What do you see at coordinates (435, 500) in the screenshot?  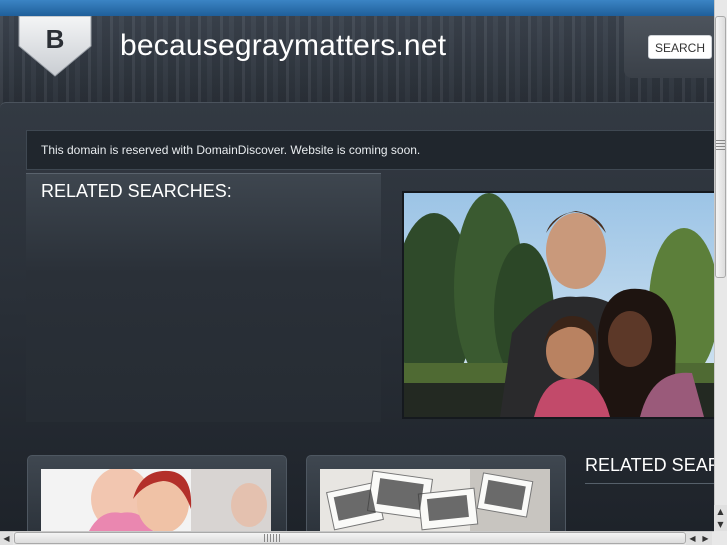 I see `related-thumb-photos` at bounding box center [435, 500].